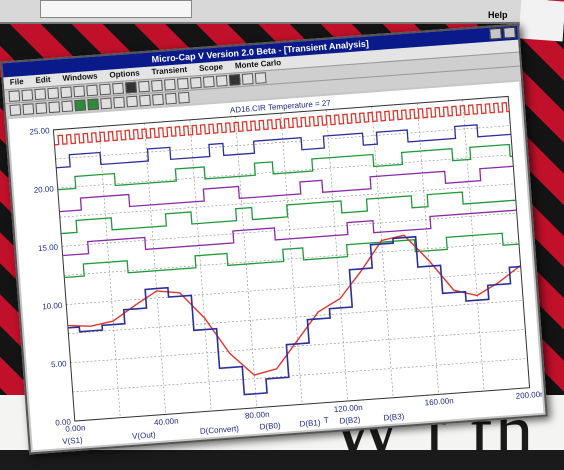  I want to click on menu-file: File, so click(16, 82).